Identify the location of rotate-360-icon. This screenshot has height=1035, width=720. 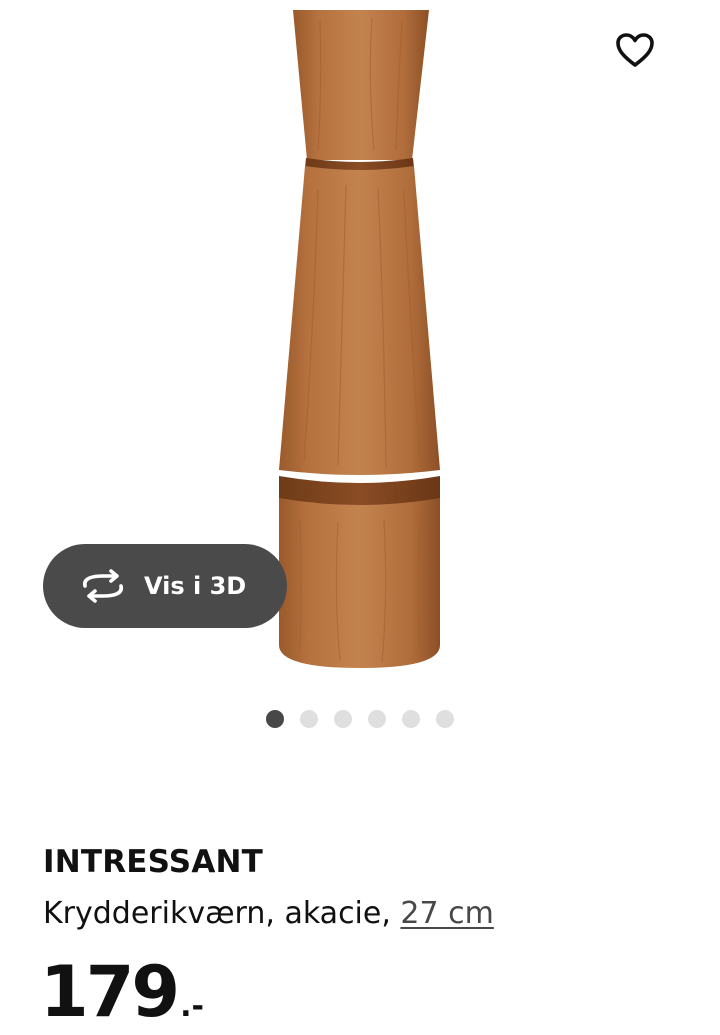
(103, 586).